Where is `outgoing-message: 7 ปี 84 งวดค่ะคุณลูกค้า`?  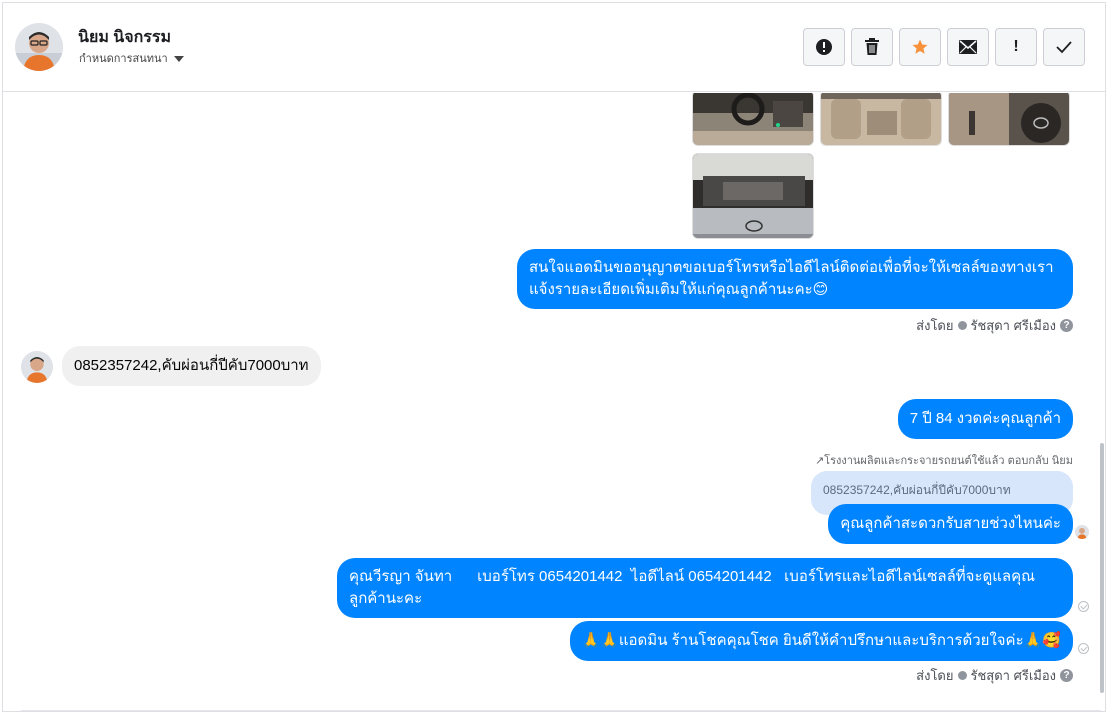
outgoing-message: 7 ปี 84 งวดค่ะคุณลูกค้า is located at coordinates (985, 419).